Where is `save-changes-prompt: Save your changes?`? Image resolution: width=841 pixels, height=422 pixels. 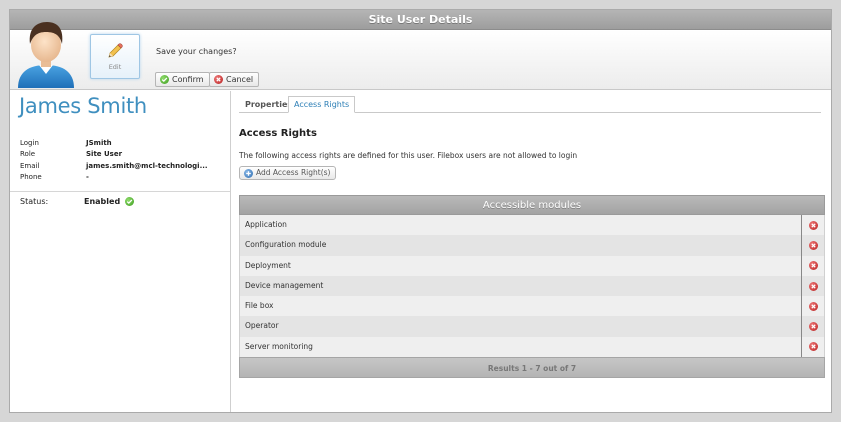 save-changes-prompt: Save your changes? is located at coordinates (196, 51).